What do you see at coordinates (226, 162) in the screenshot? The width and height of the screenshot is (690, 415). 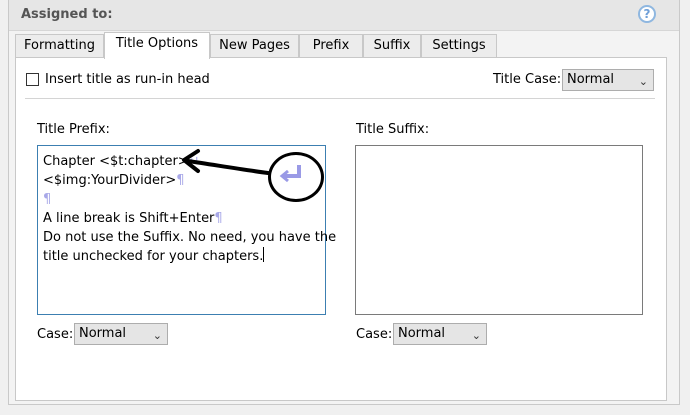 I see `annotation-arrow-icon` at bounding box center [226, 162].